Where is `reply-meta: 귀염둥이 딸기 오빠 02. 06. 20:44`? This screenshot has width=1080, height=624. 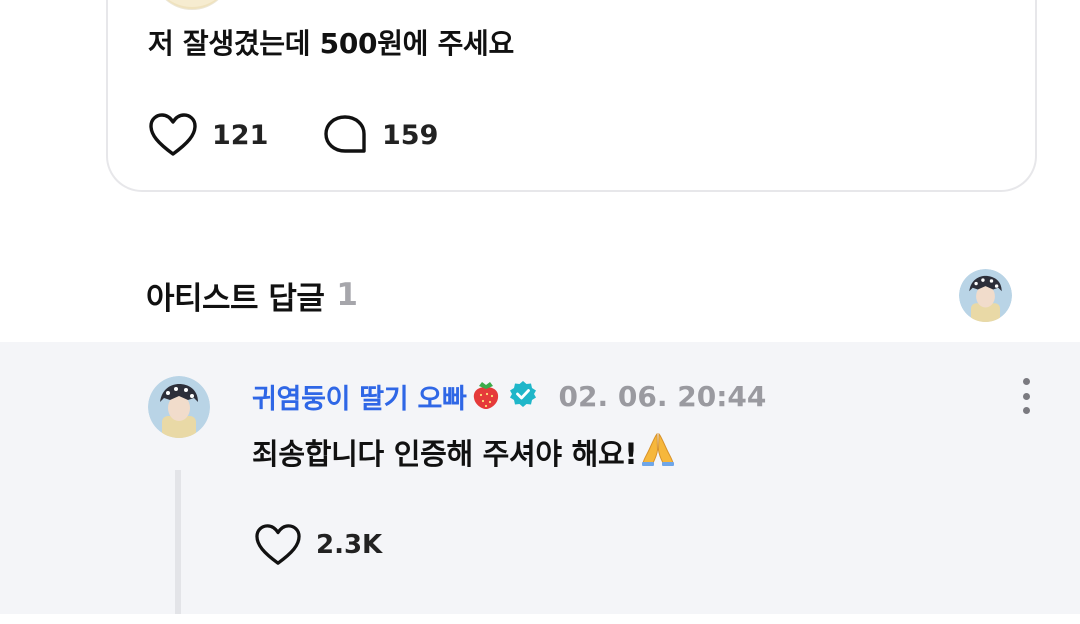 reply-meta: 귀염둥이 딸기 오빠 02. 06. 20:44 is located at coordinates (509, 396).